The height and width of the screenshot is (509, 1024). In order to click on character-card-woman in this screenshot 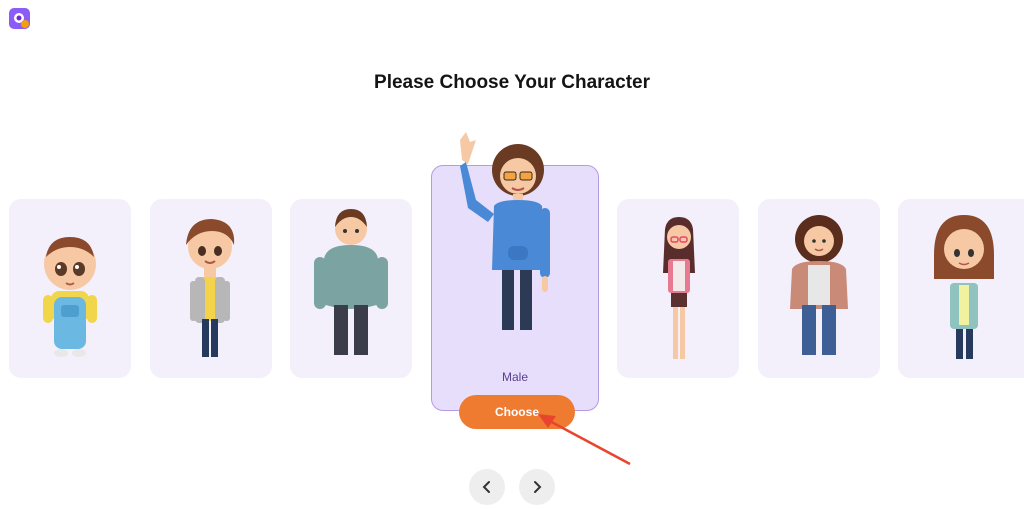, I will do `click(961, 288)`.